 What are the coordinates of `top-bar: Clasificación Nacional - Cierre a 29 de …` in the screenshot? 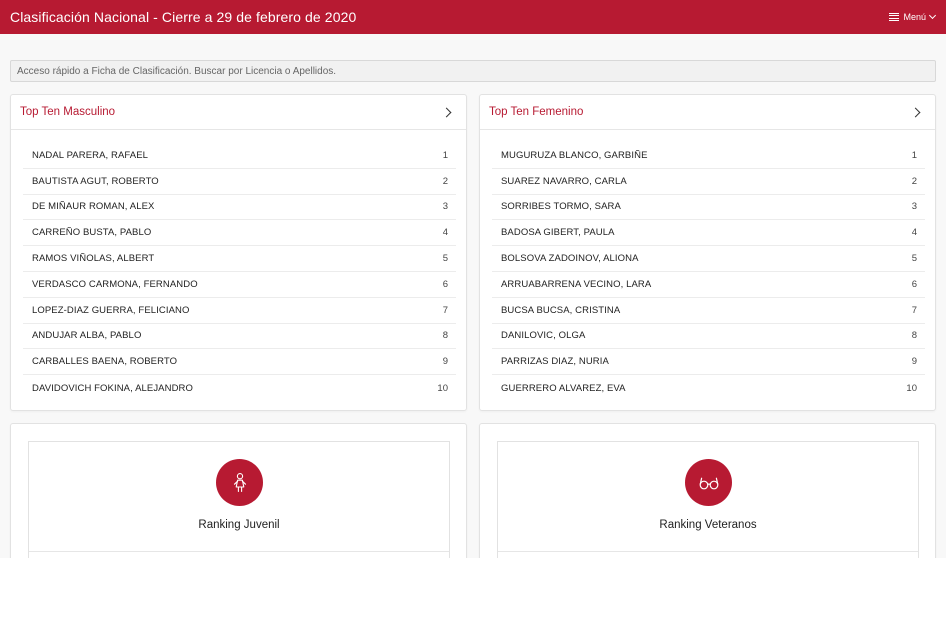 It's located at (473, 17).